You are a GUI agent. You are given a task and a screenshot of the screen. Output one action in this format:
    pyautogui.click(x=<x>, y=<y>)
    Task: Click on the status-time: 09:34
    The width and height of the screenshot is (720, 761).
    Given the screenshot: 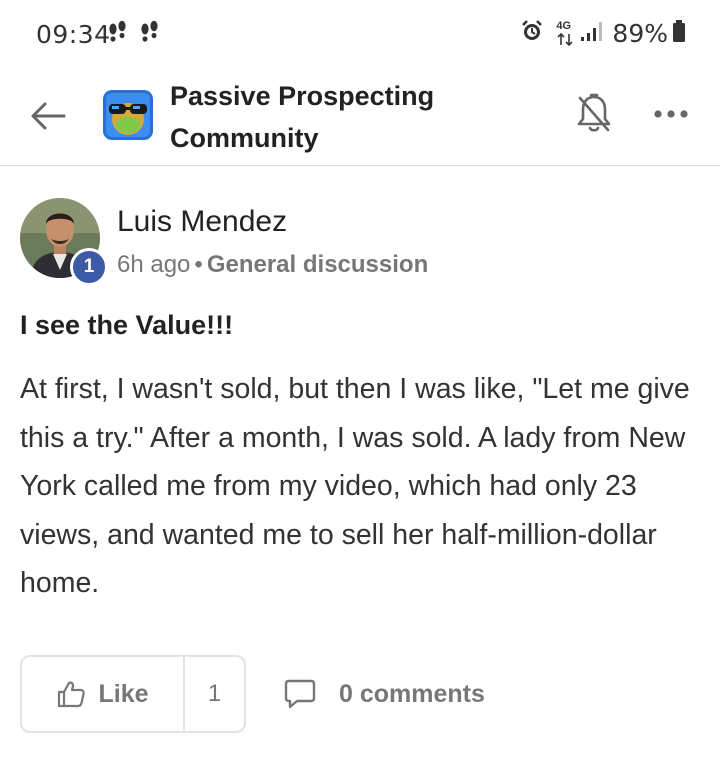 What is the action you would take?
    pyautogui.click(x=73, y=34)
    